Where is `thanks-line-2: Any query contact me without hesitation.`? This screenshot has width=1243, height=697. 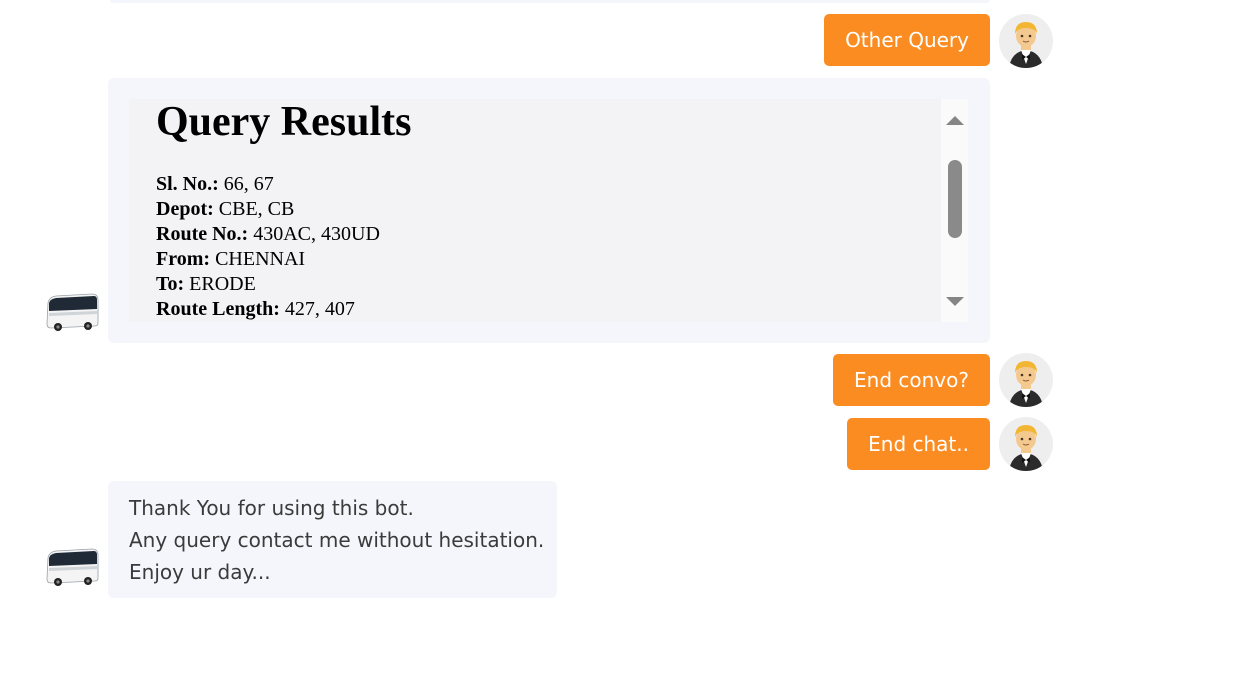
thanks-line-2: Any query contact me without hesitation. is located at coordinates (337, 540).